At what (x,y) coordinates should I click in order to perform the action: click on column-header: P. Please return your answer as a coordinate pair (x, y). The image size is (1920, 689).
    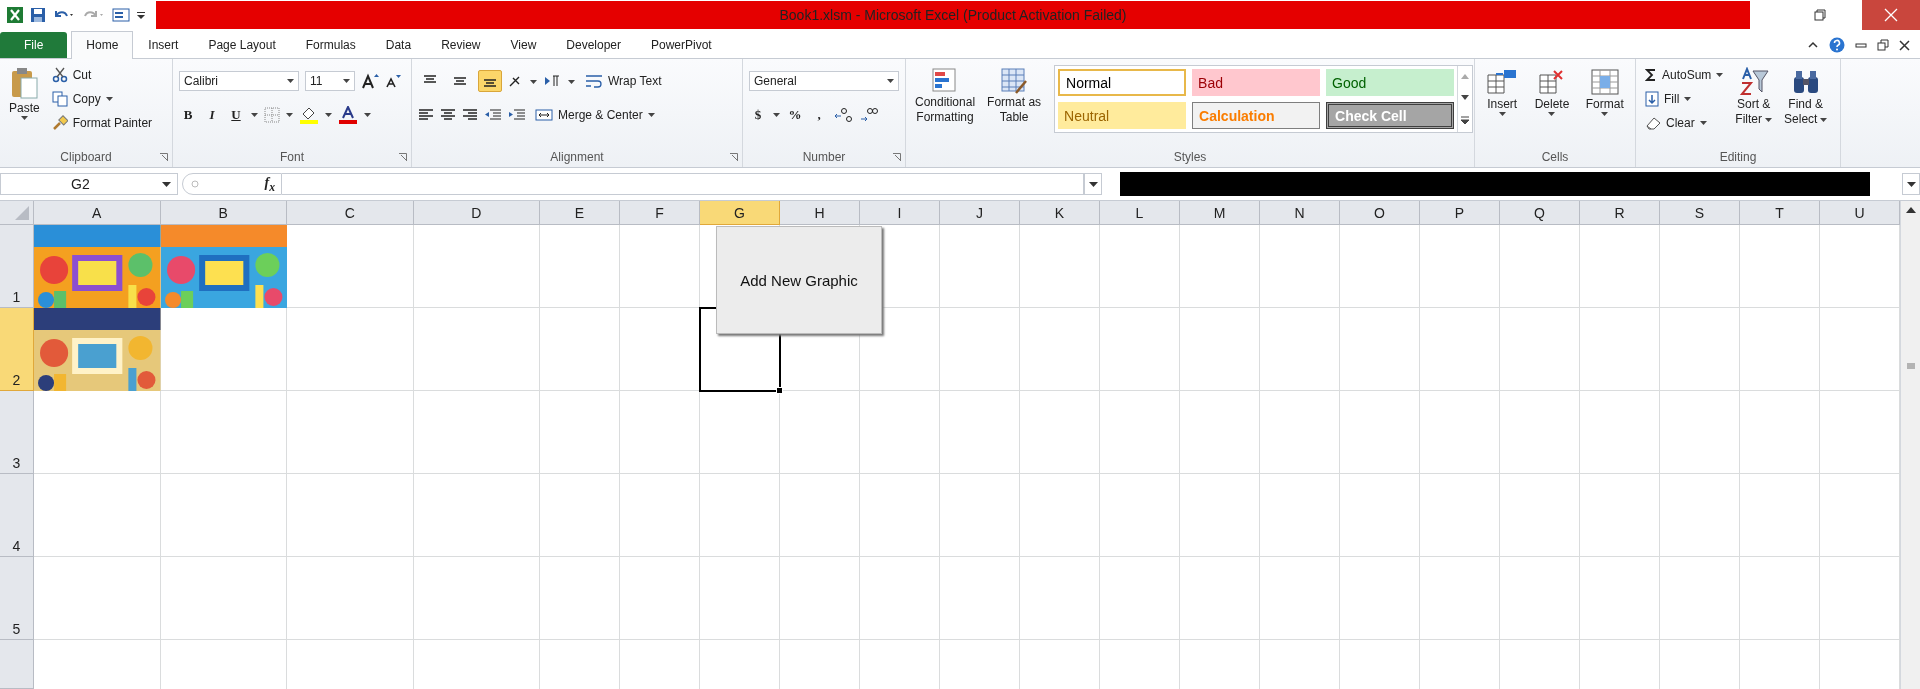
    Looking at the image, I should click on (1460, 213).